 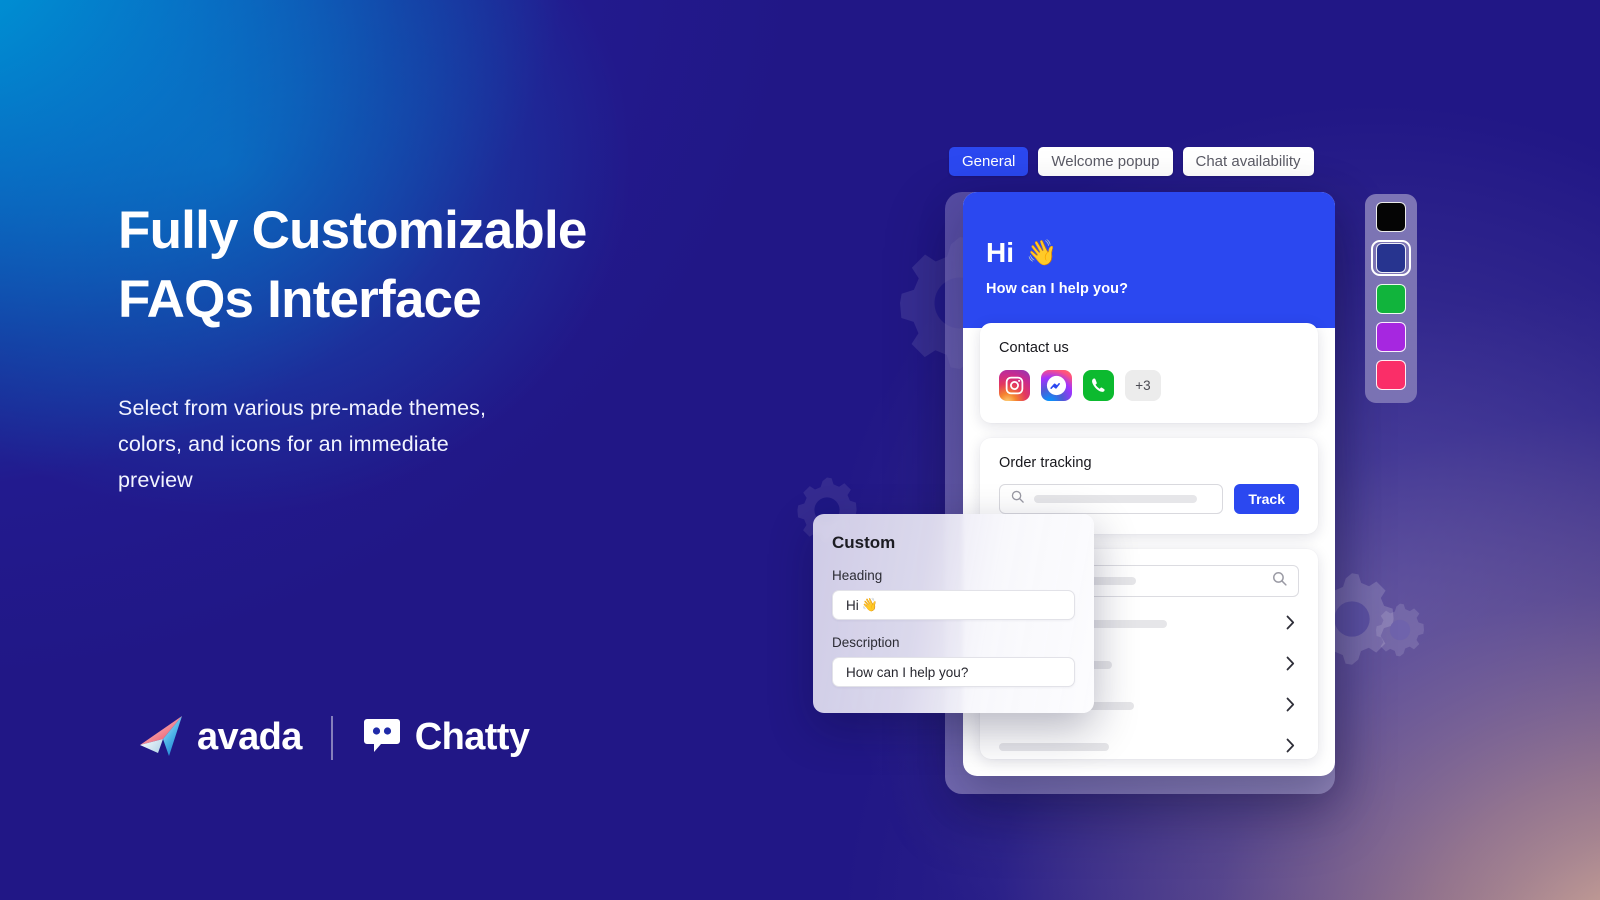 What do you see at coordinates (866, 642) in the screenshot?
I see `description-field-label: Description` at bounding box center [866, 642].